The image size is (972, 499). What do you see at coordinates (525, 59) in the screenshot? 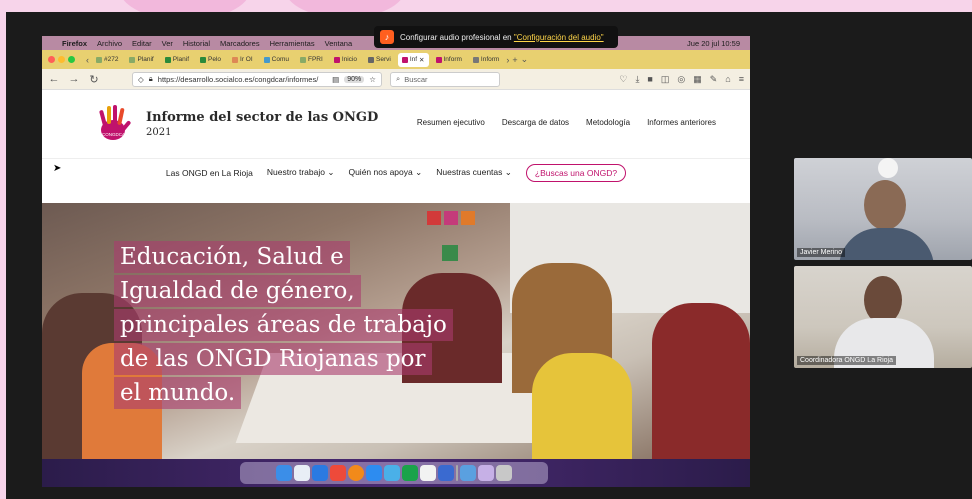
I see `chevron-down-icon: ⌄` at bounding box center [525, 59].